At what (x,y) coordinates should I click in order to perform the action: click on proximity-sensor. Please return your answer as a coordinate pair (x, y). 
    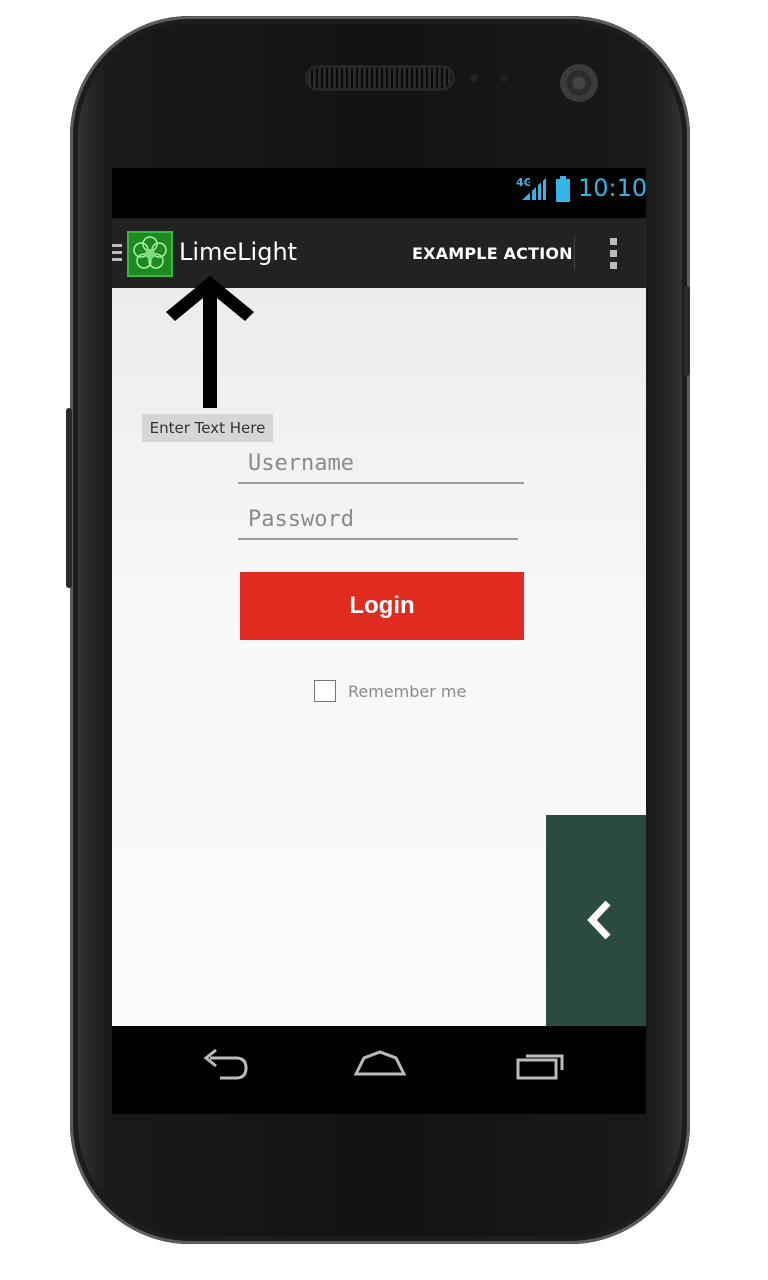
    Looking at the image, I should click on (474, 78).